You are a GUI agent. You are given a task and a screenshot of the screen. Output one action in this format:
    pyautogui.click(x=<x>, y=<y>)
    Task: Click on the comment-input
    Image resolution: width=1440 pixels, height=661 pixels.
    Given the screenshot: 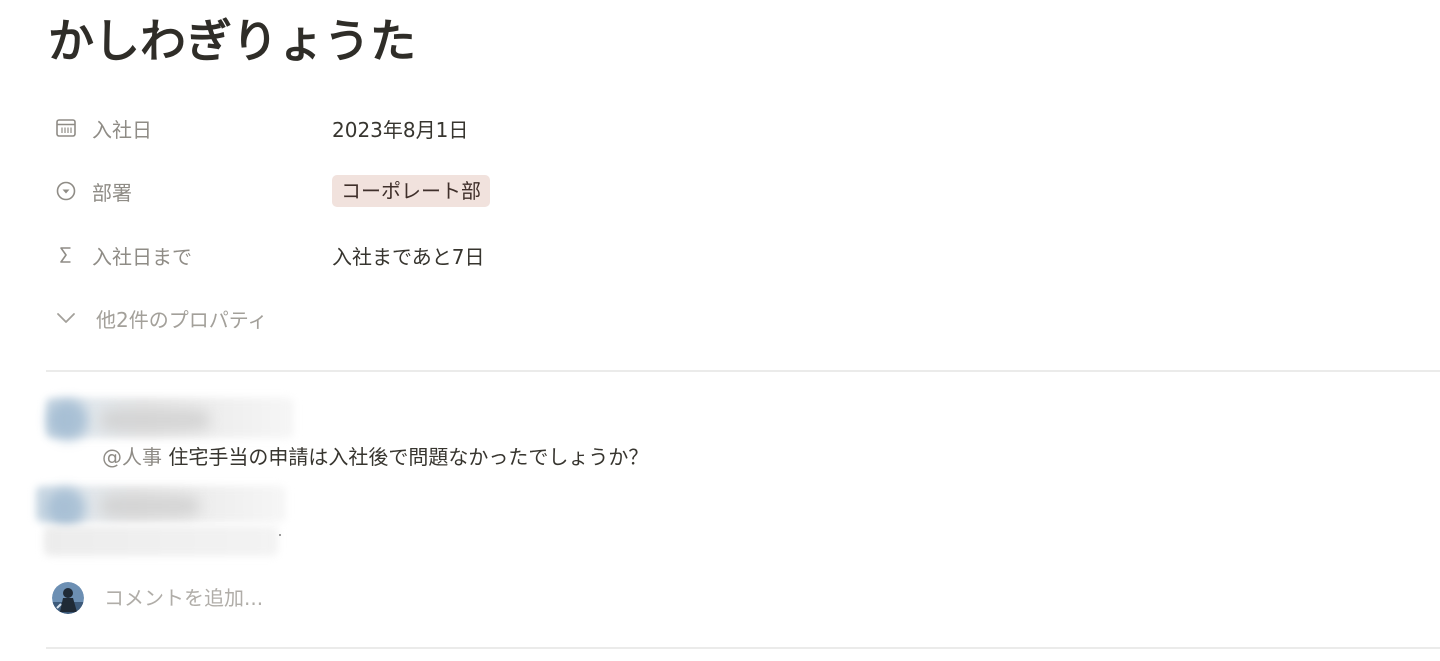 What is the action you would take?
    pyautogui.click(x=404, y=598)
    